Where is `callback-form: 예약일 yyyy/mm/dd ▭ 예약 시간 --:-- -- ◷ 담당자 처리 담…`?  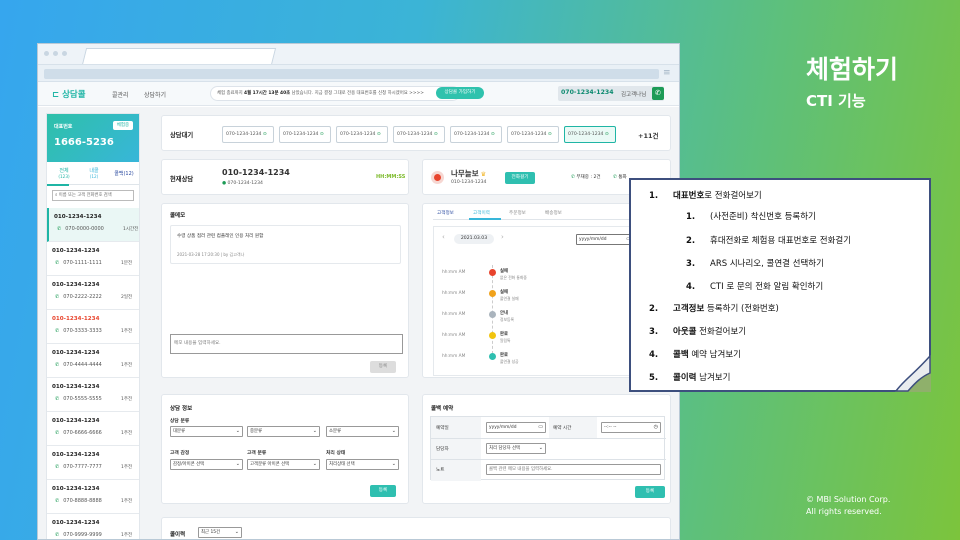
callback-form: 예약일 yyyy/mm/dd ▭ 예약 시간 --:-- -- ◷ 담당자 처리 담… is located at coordinates (548, 448).